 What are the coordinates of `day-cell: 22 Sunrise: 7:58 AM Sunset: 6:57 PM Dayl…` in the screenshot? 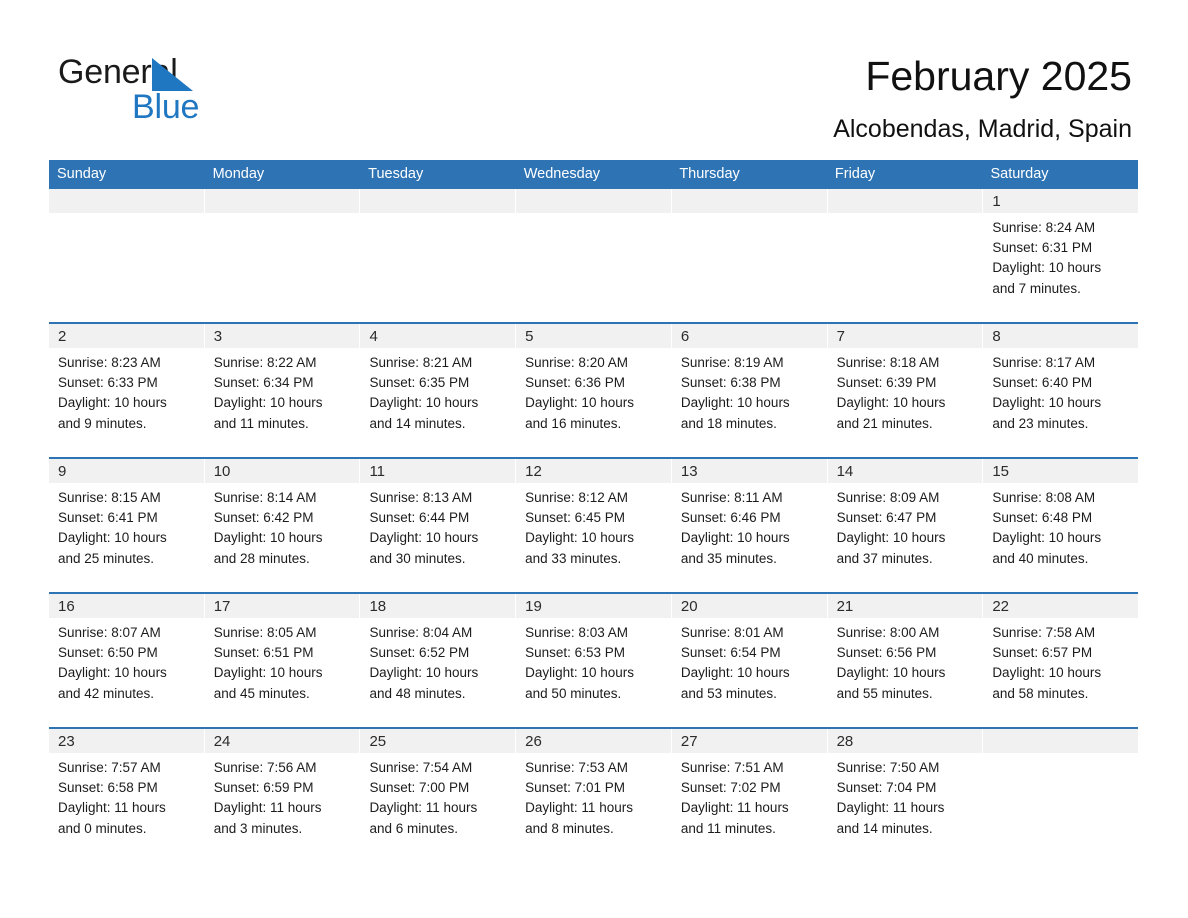 It's located at (1061, 660).